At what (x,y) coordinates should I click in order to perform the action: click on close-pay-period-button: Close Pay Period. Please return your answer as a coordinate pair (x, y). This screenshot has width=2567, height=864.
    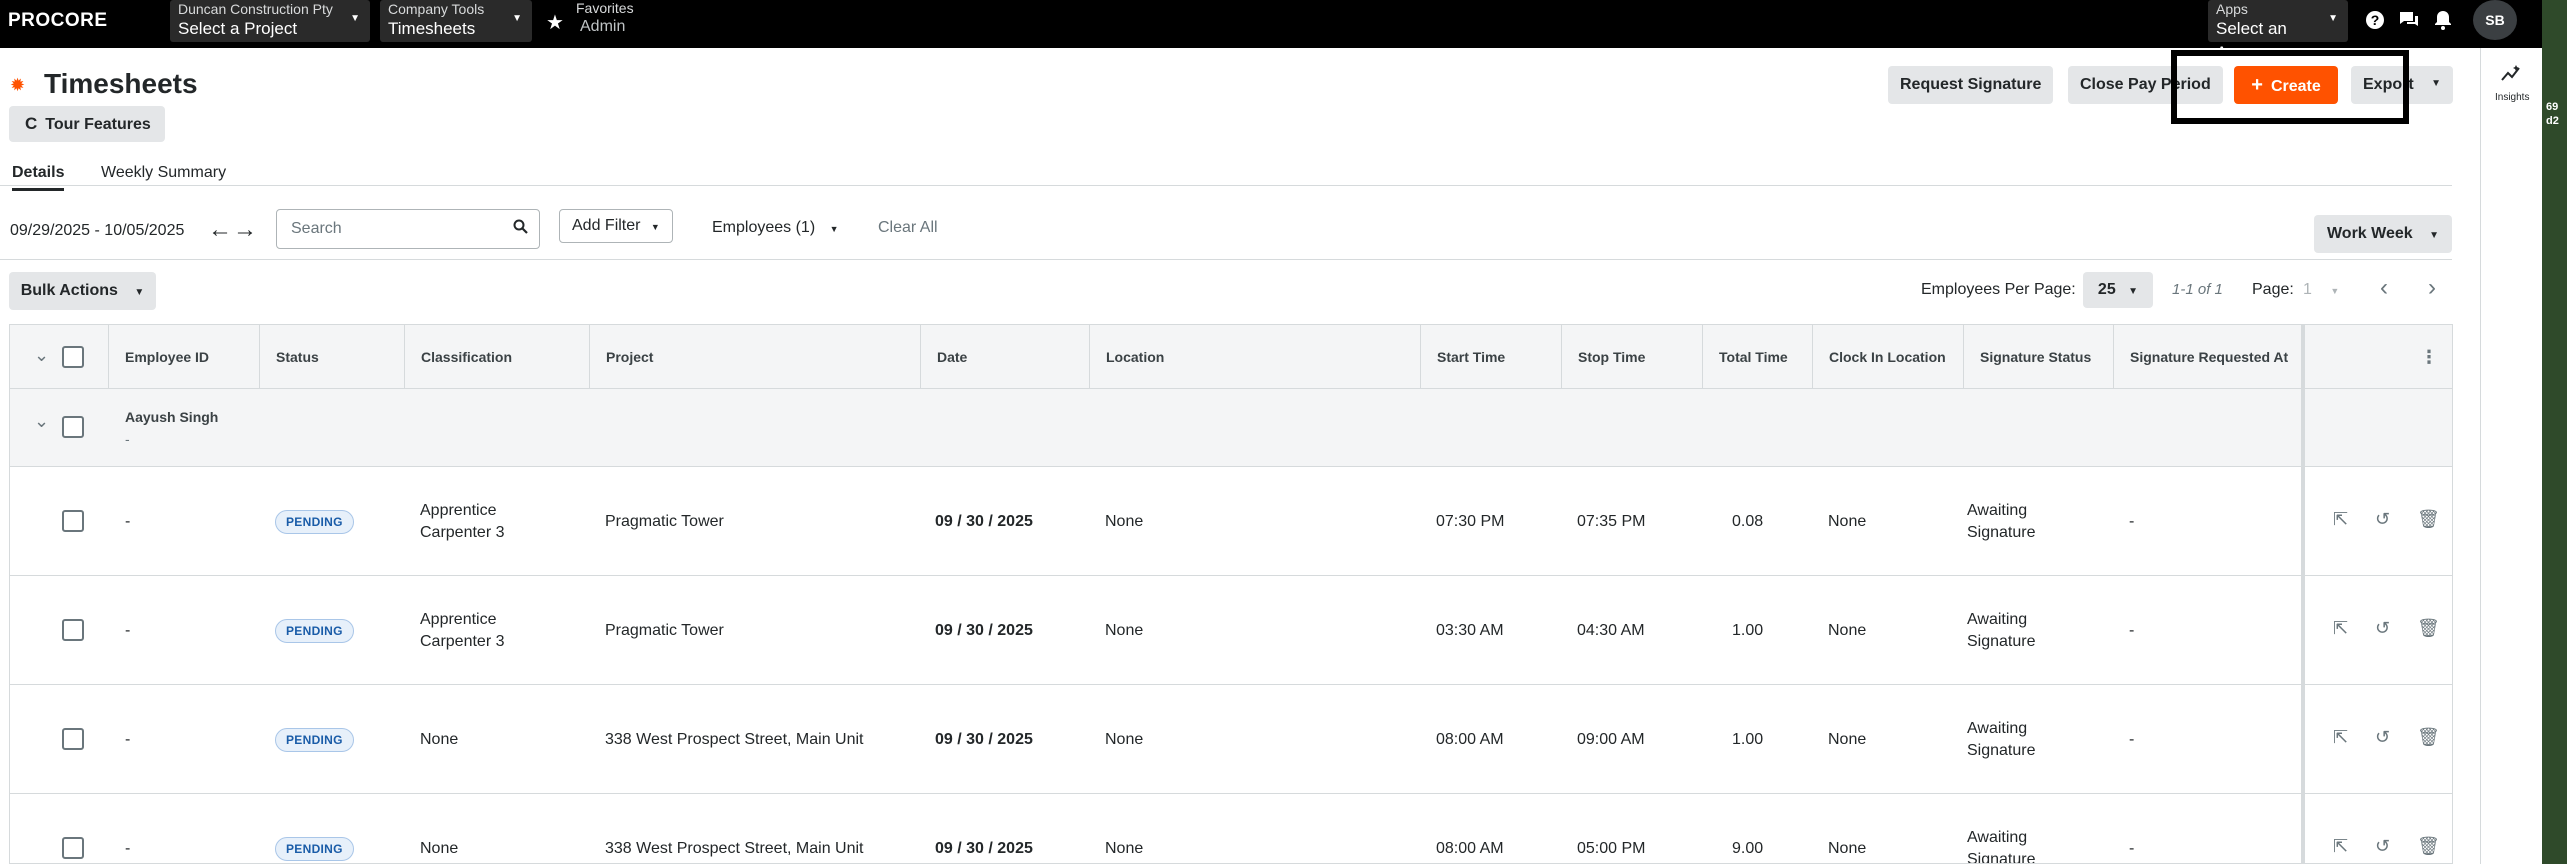
    Looking at the image, I should click on (2145, 85).